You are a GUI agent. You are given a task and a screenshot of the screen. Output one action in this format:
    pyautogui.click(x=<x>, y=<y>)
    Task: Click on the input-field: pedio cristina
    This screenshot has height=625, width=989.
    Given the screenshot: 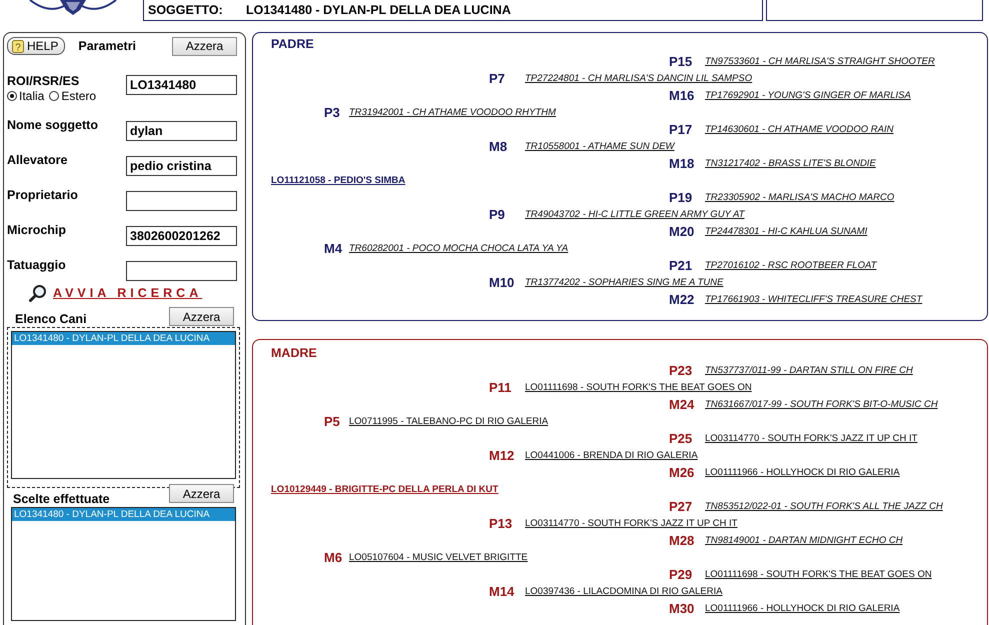 What is the action you would take?
    pyautogui.click(x=181, y=166)
    